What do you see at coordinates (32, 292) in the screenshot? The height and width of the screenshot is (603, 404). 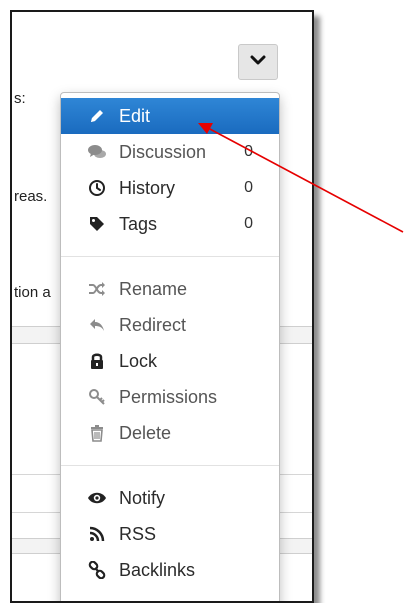 I see `background-label-3: tion a` at bounding box center [32, 292].